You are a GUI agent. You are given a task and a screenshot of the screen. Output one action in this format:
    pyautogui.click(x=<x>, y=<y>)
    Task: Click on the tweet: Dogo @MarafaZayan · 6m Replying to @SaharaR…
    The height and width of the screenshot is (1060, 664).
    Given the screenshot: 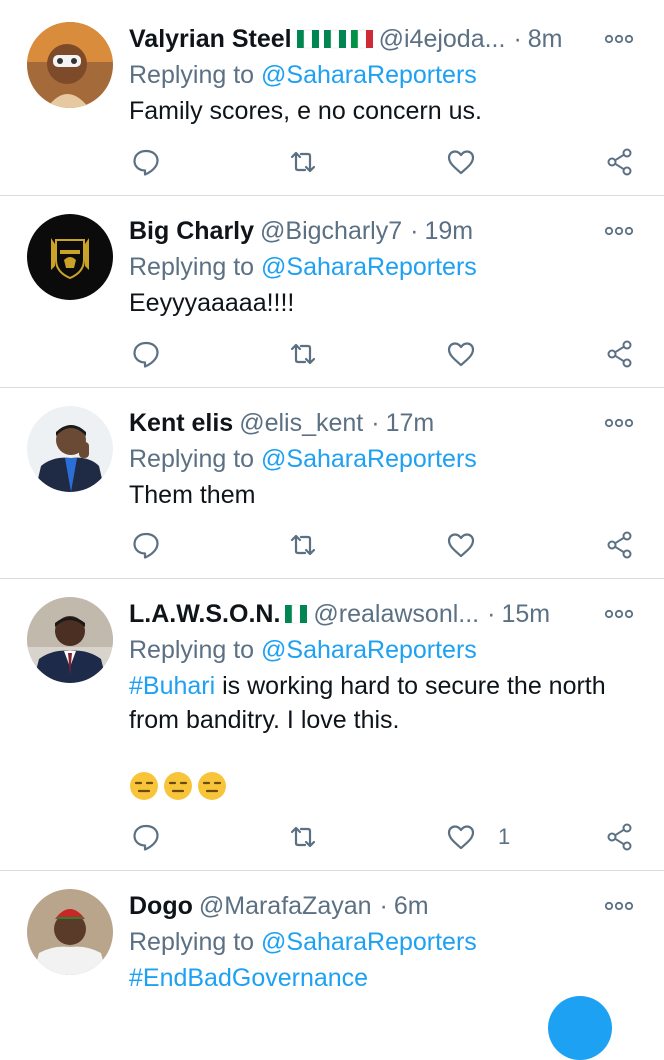 What is the action you would take?
    pyautogui.click(x=332, y=938)
    